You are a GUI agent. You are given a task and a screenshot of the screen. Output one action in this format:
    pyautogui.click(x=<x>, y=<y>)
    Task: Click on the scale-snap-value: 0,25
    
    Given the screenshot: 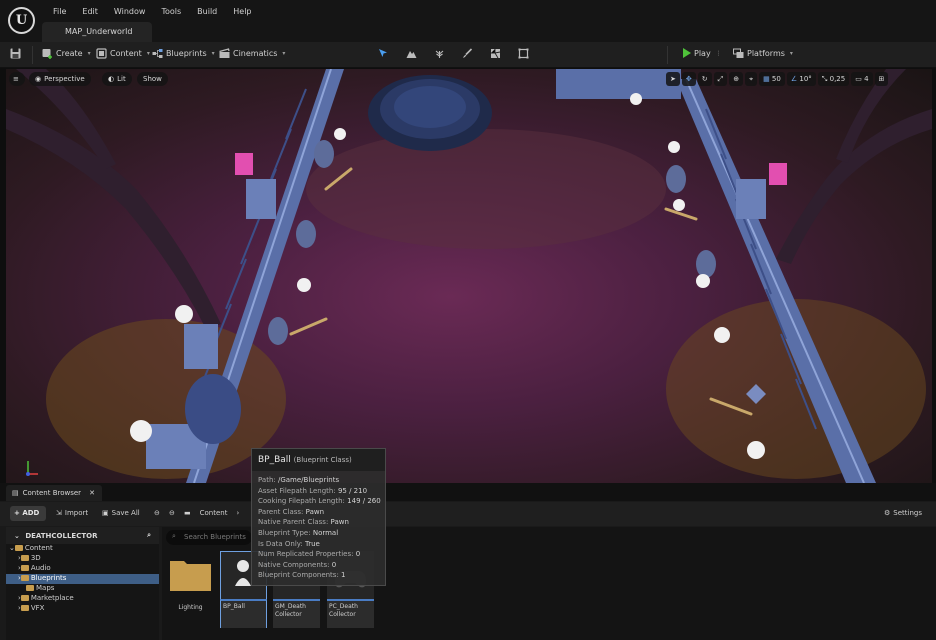 What is the action you would take?
    pyautogui.click(x=837, y=79)
    